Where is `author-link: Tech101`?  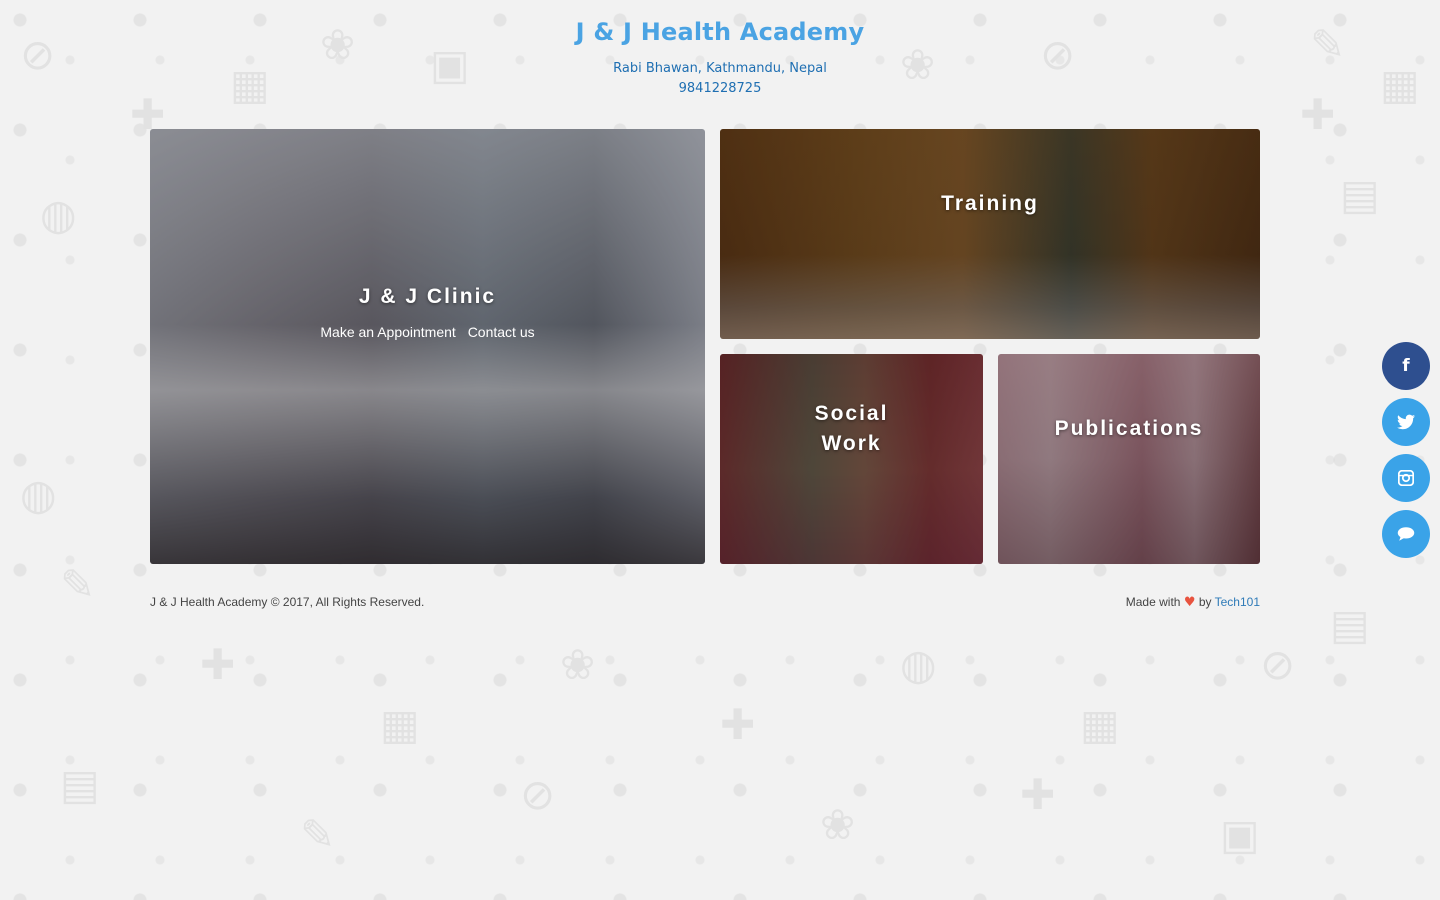 author-link: Tech101 is located at coordinates (1237, 602).